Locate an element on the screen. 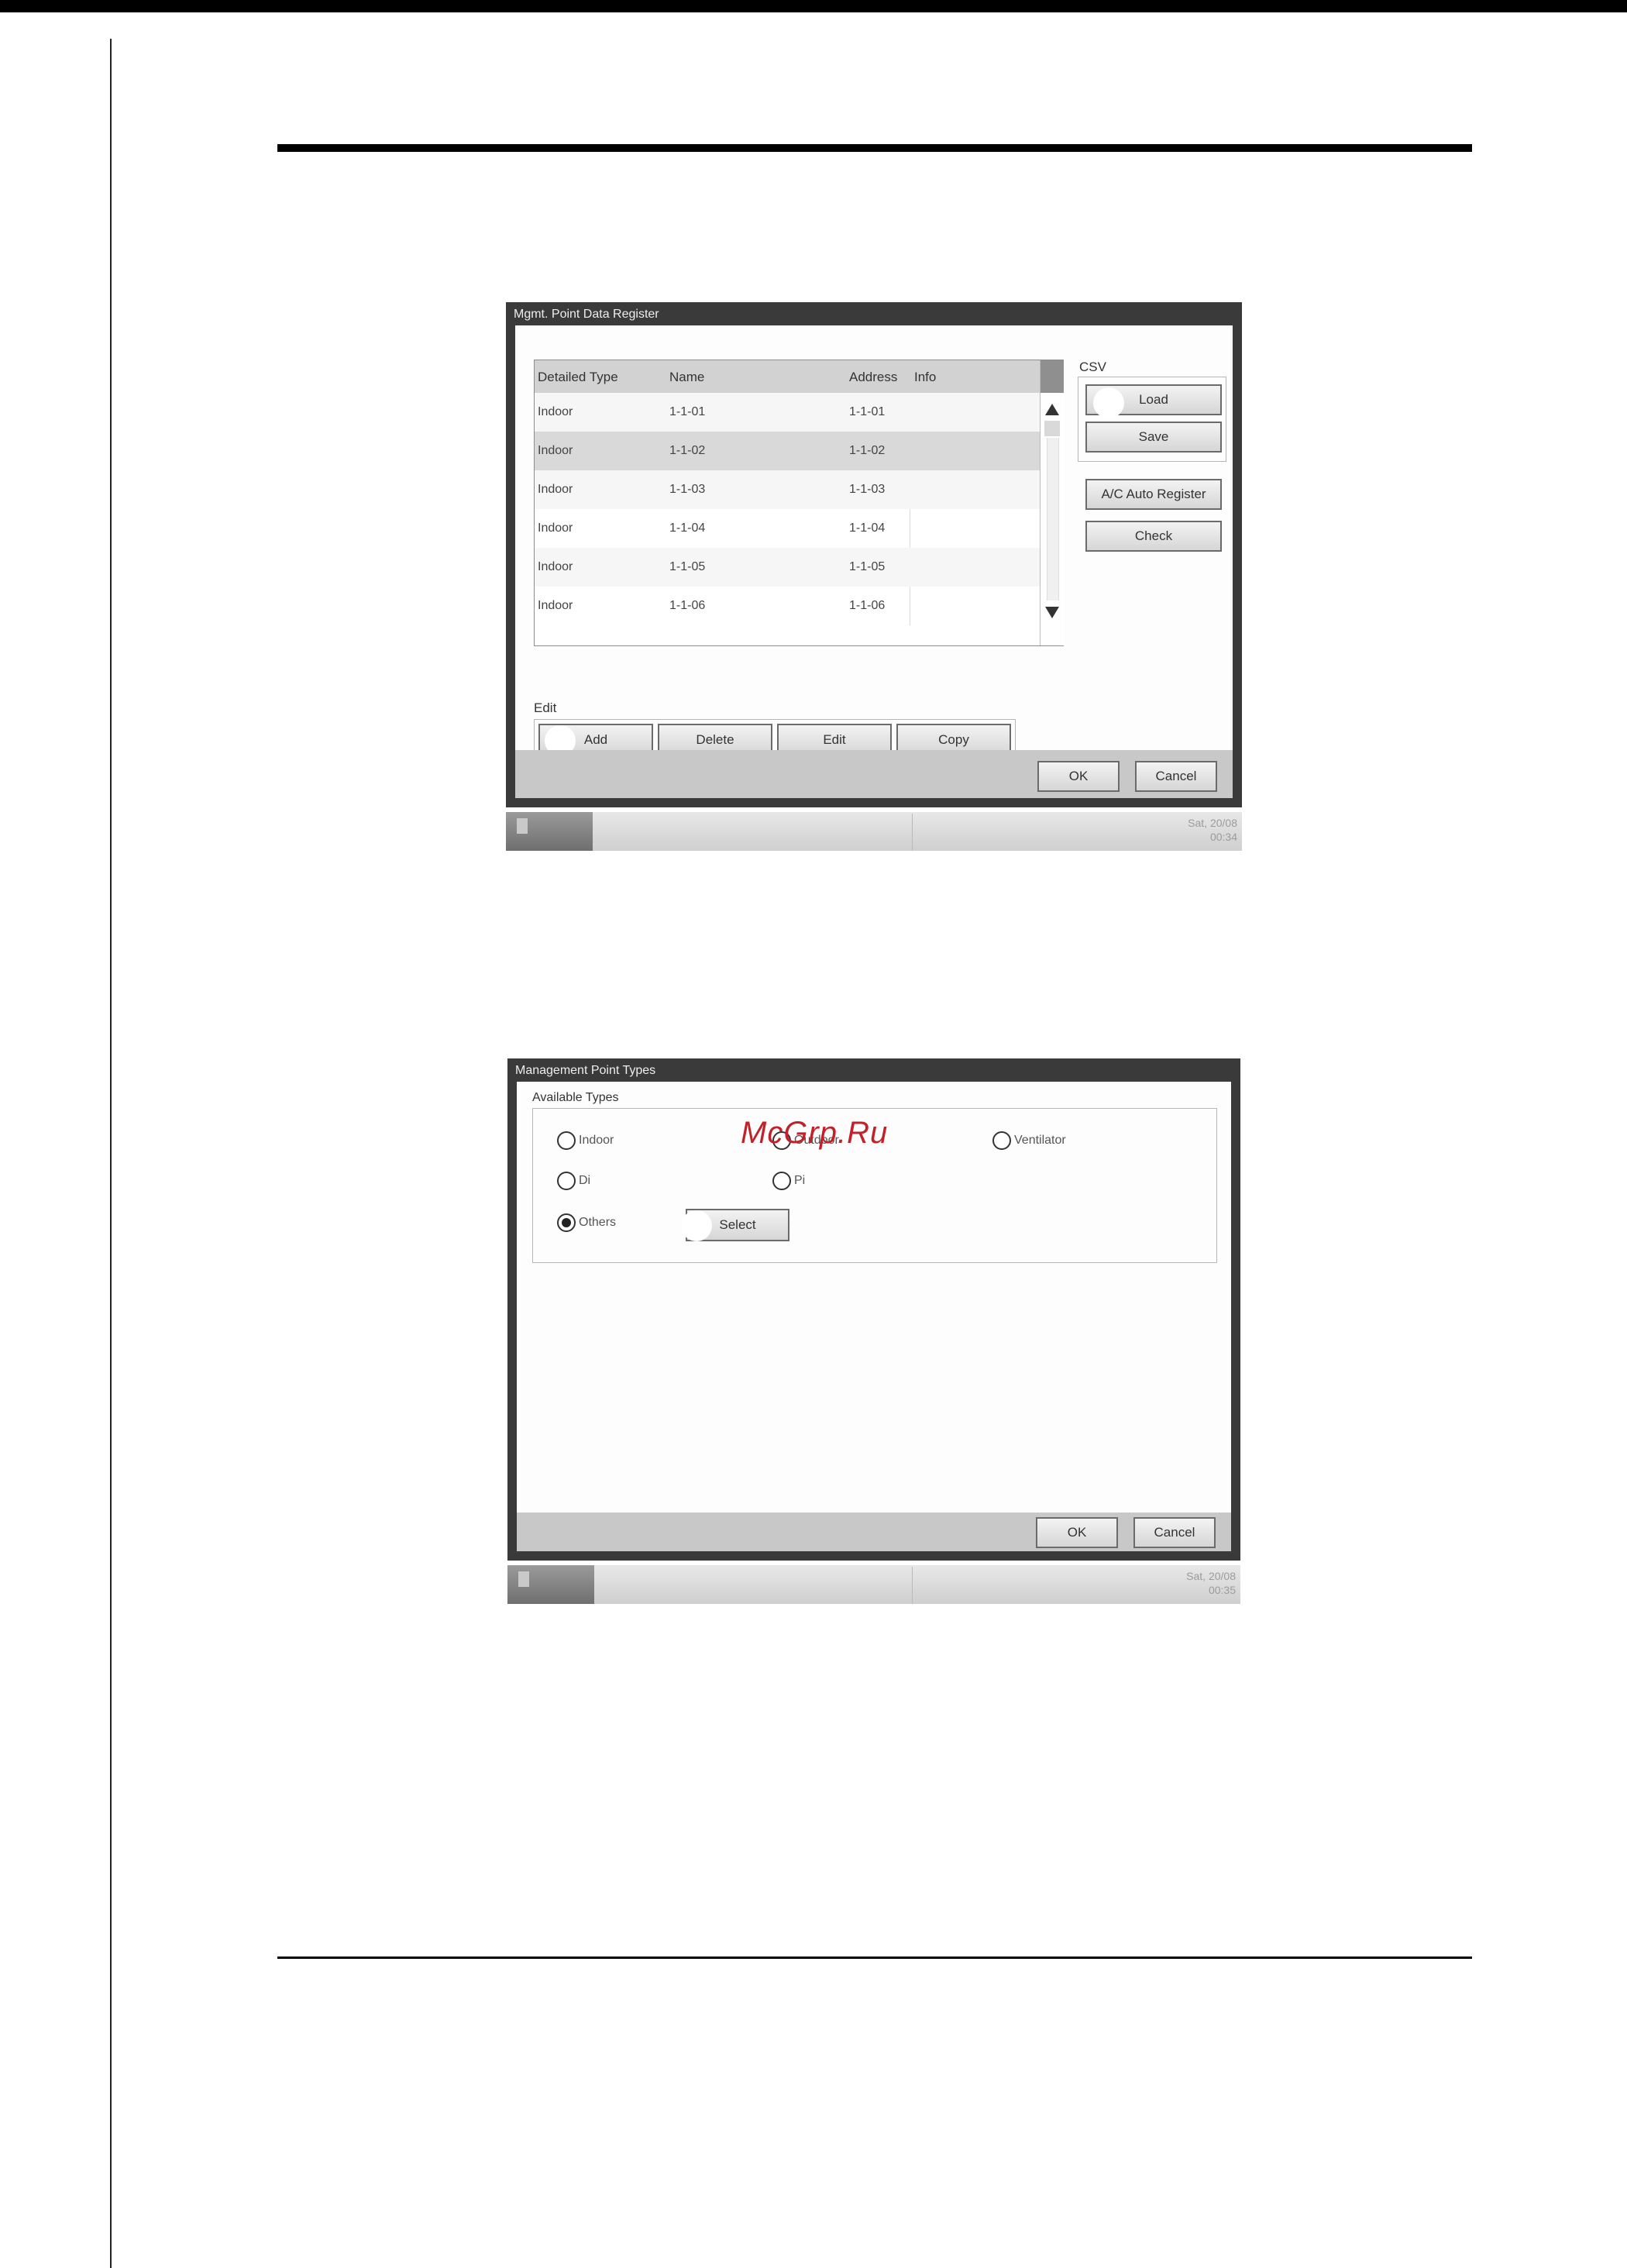  left-margin-rule is located at coordinates (111, 1154).